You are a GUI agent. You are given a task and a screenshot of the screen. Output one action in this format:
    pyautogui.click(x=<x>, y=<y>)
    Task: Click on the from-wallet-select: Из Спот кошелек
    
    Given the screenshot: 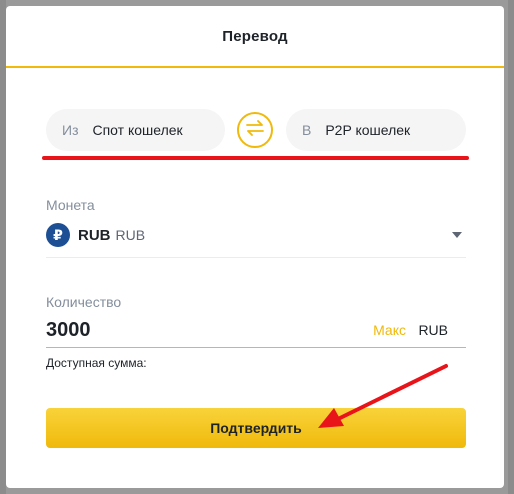 What is the action you would take?
    pyautogui.click(x=135, y=130)
    